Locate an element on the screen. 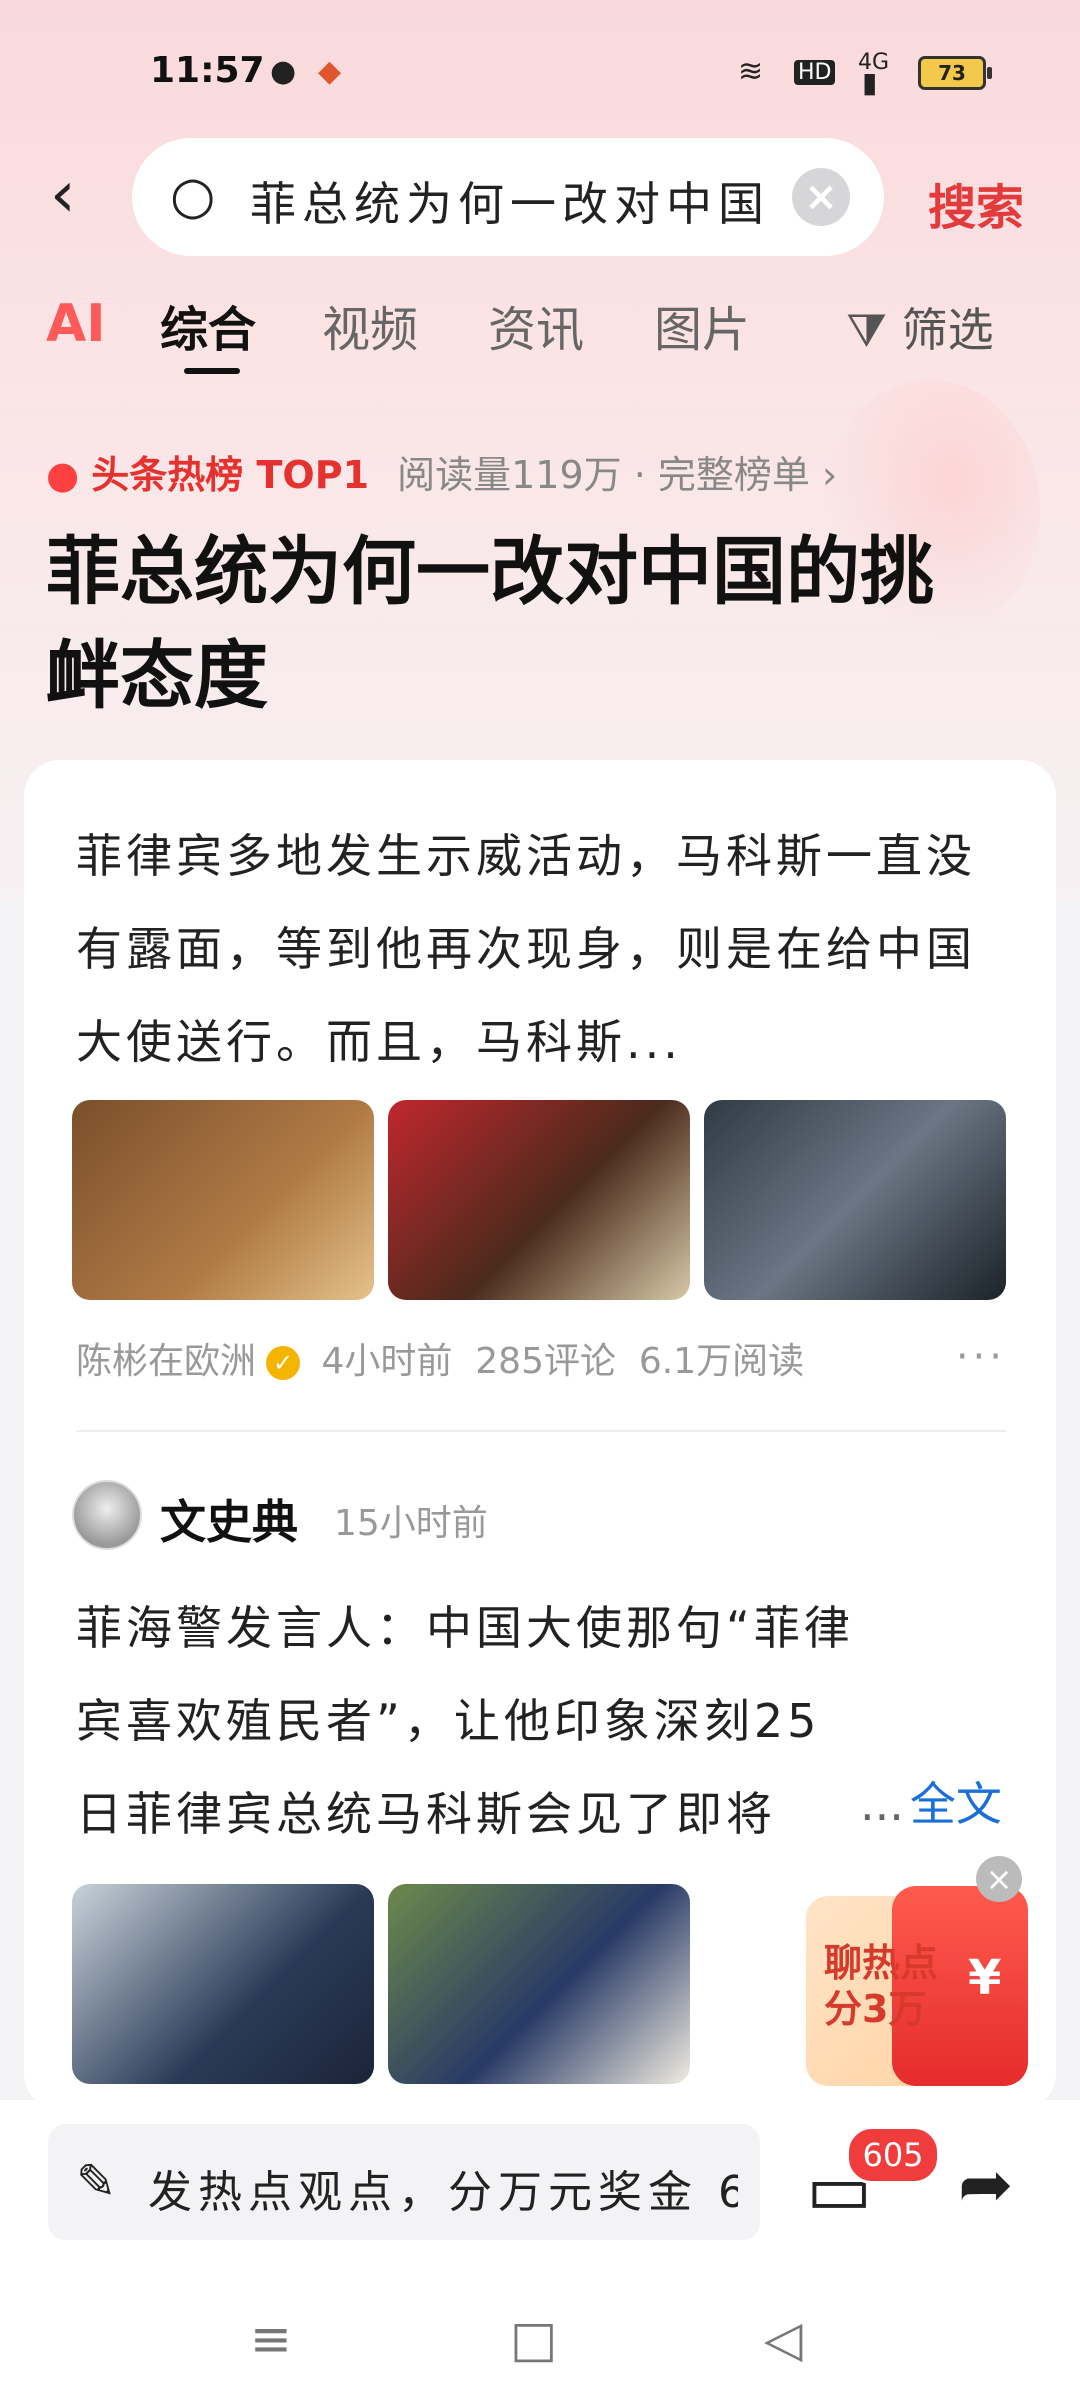  promo-line1: 聊热点 is located at coordinates (881, 1963).